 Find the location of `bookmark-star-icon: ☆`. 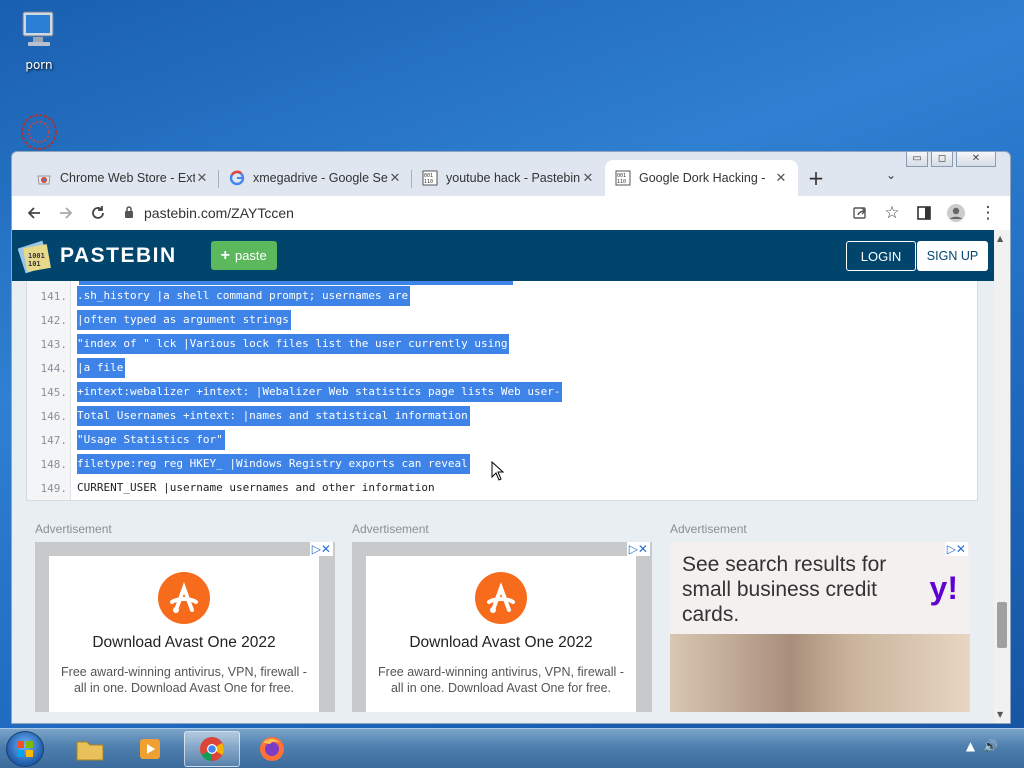

bookmark-star-icon: ☆ is located at coordinates (892, 213).